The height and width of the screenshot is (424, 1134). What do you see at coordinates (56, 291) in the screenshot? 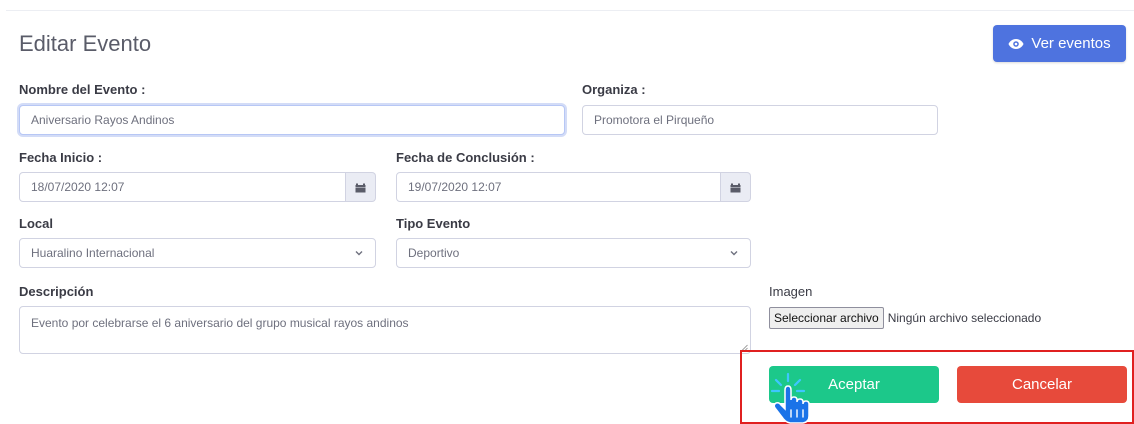
I see `description-label: Descripción` at bounding box center [56, 291].